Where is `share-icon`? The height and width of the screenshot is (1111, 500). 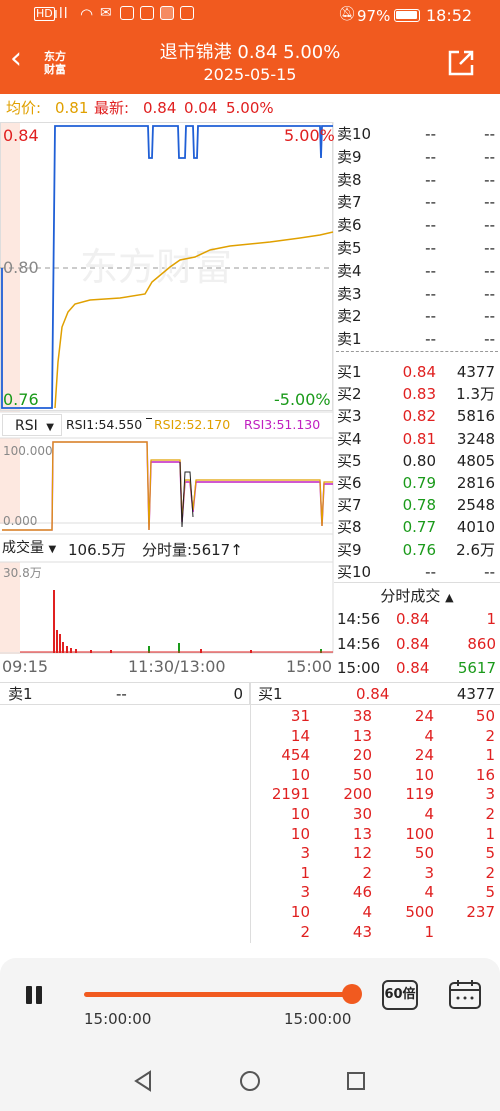
share-icon is located at coordinates (461, 63).